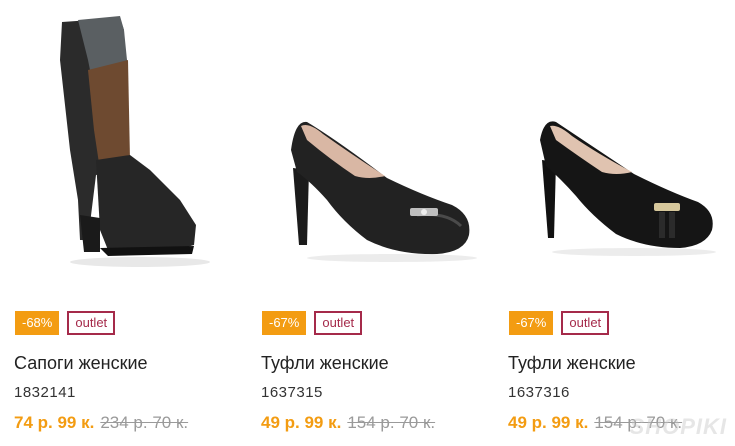 This screenshot has width=735, height=446. I want to click on product-sku: 1637316, so click(539, 392).